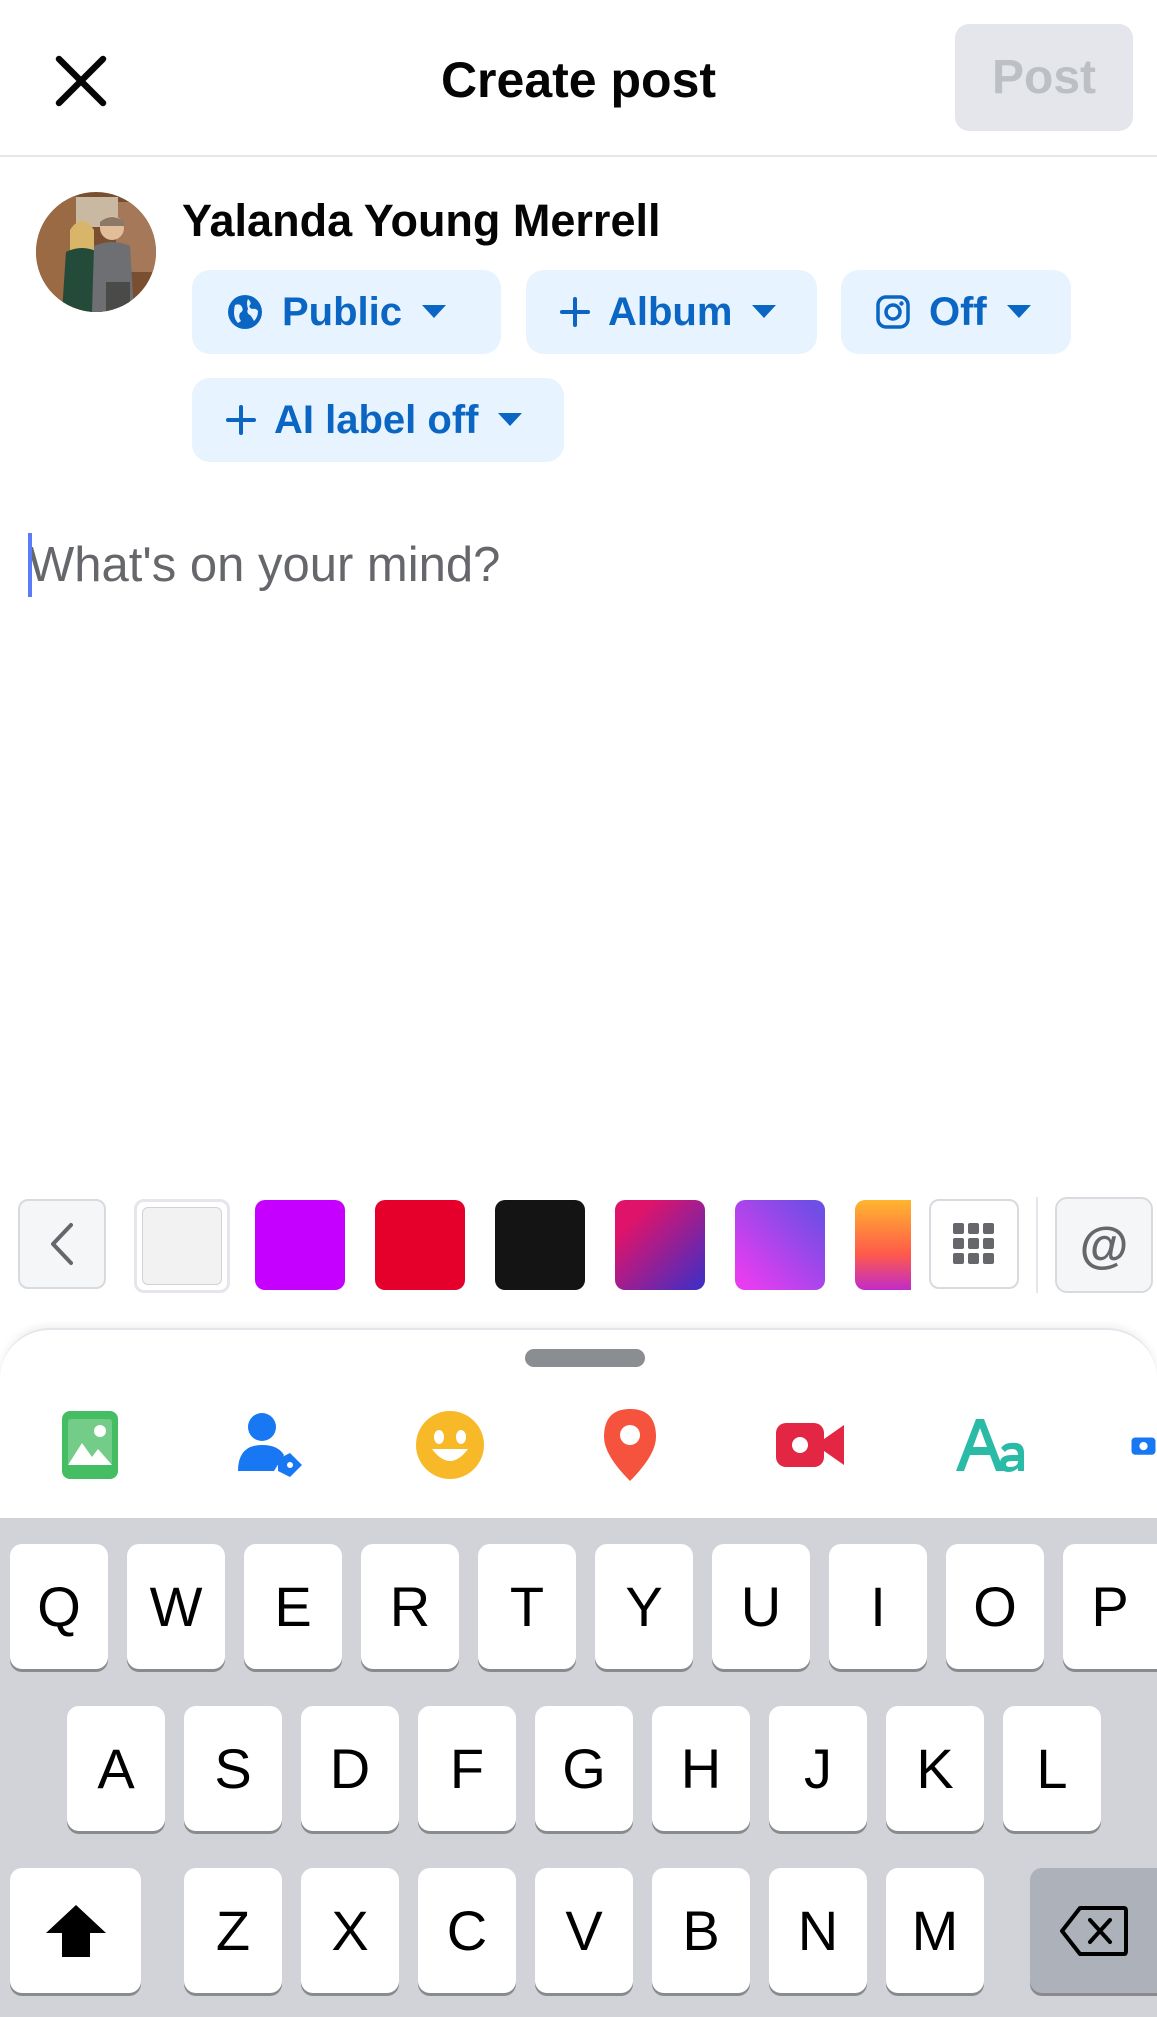  Describe the element at coordinates (182, 1246) in the screenshot. I see `background-swatch-white` at that location.